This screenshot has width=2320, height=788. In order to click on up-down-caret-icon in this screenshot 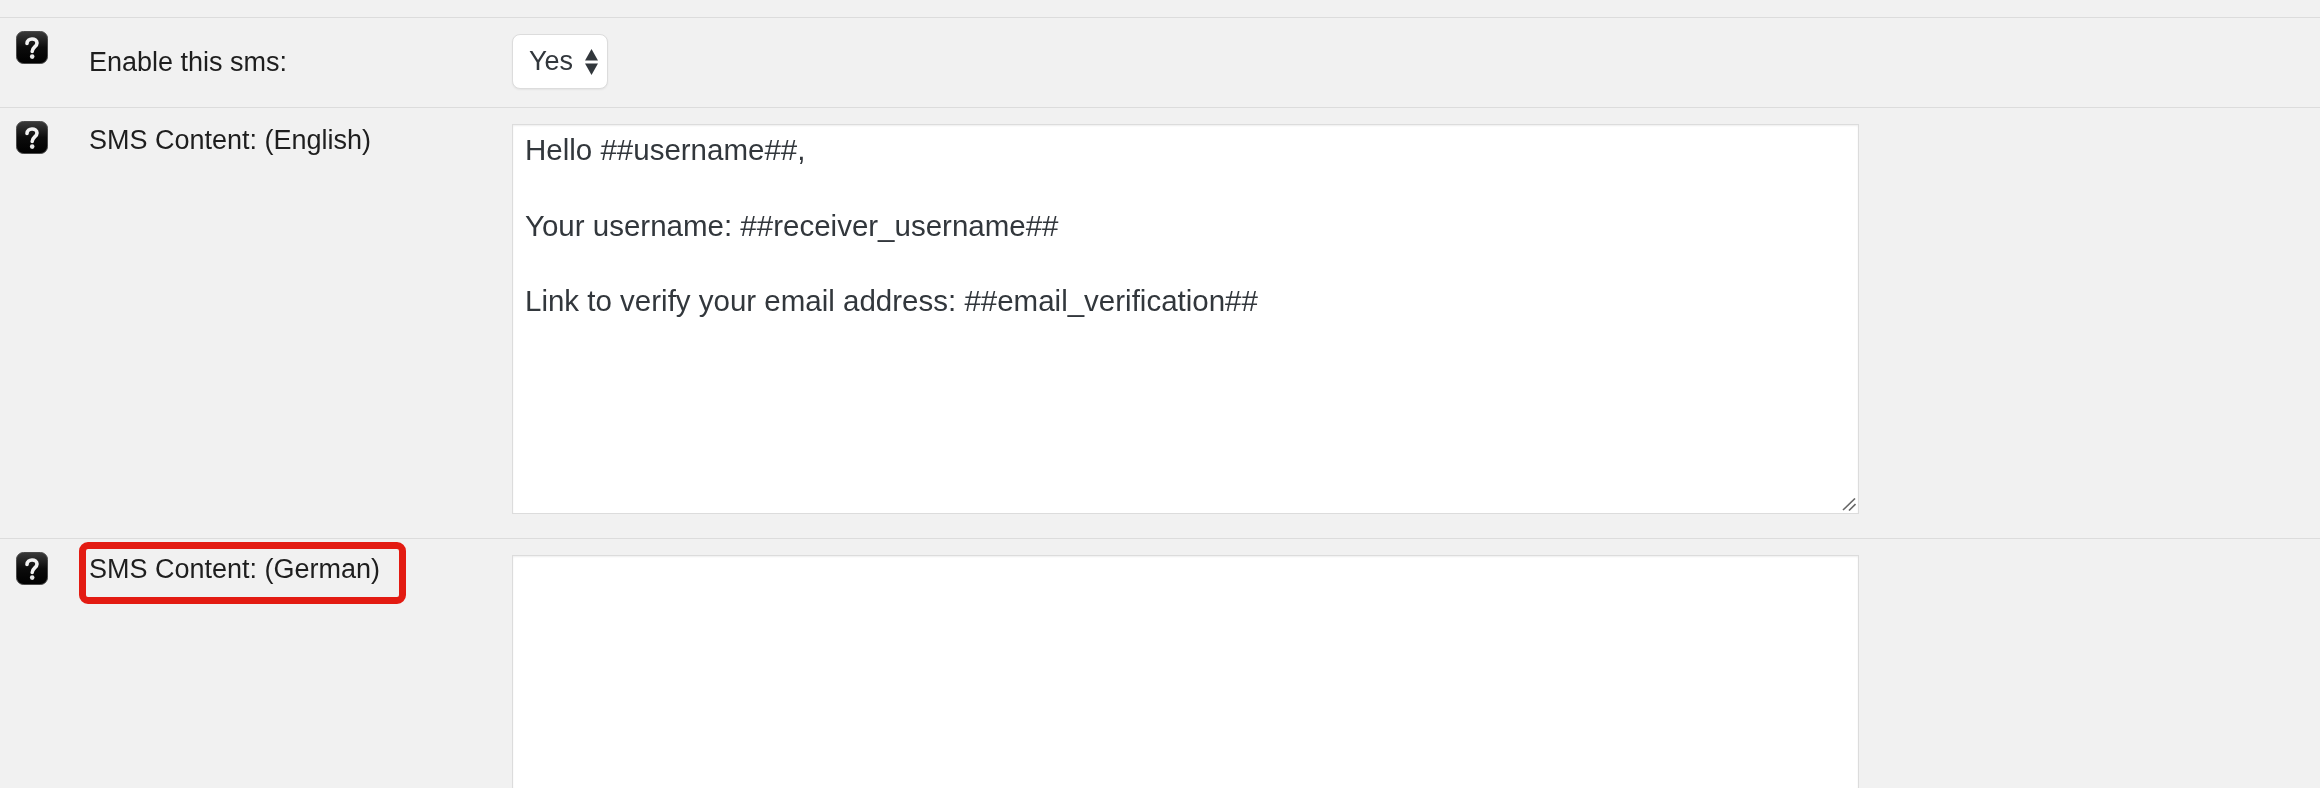, I will do `click(592, 61)`.